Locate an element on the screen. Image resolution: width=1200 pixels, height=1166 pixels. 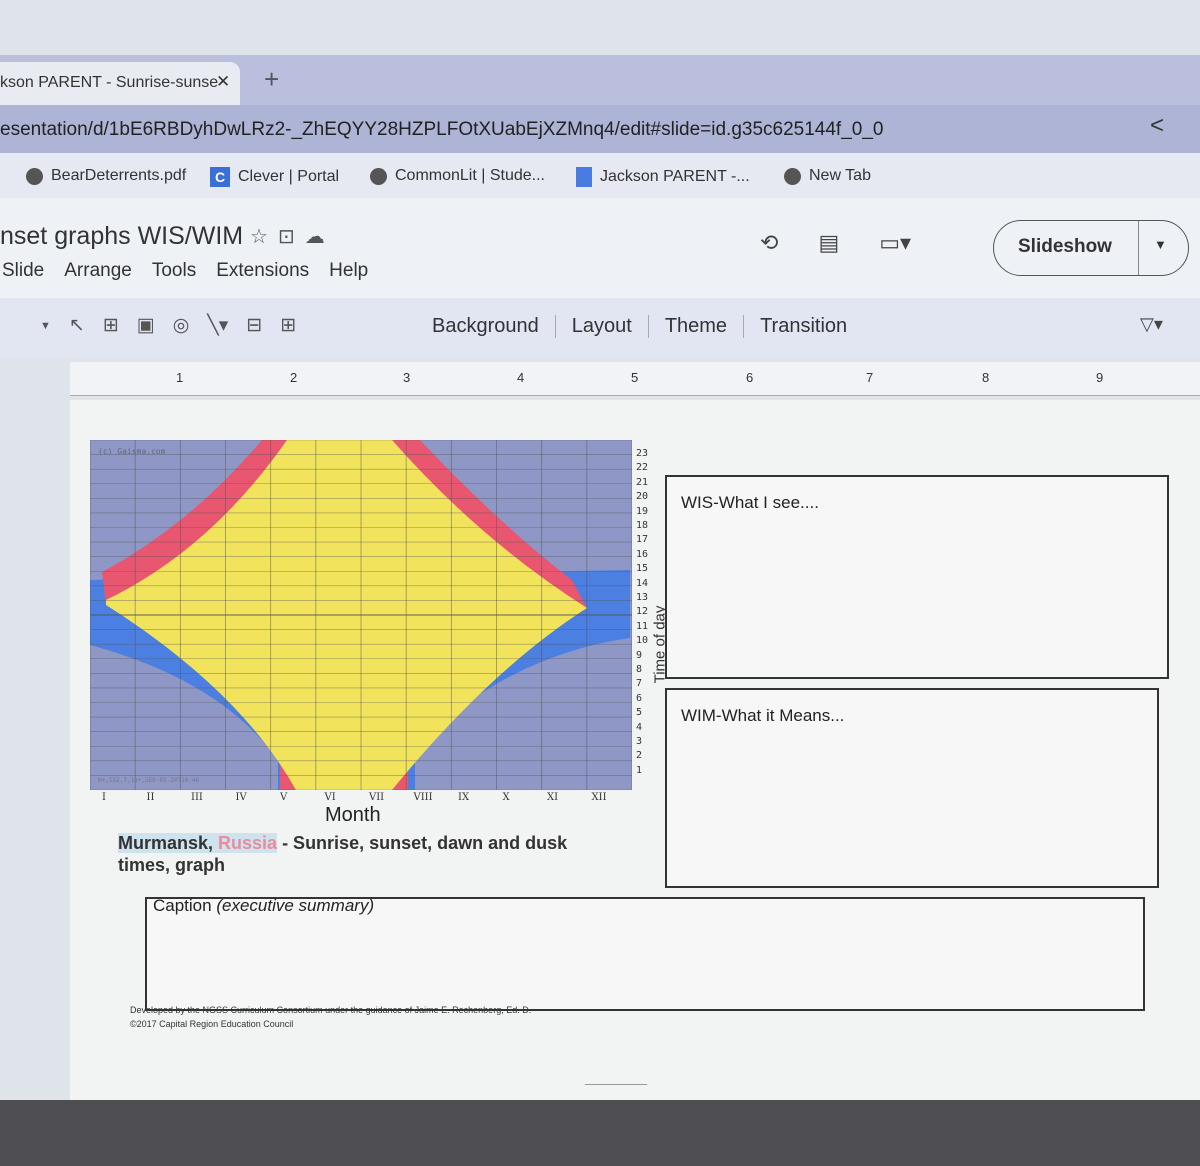
select-icon: ↖ is located at coordinates (77, 325).